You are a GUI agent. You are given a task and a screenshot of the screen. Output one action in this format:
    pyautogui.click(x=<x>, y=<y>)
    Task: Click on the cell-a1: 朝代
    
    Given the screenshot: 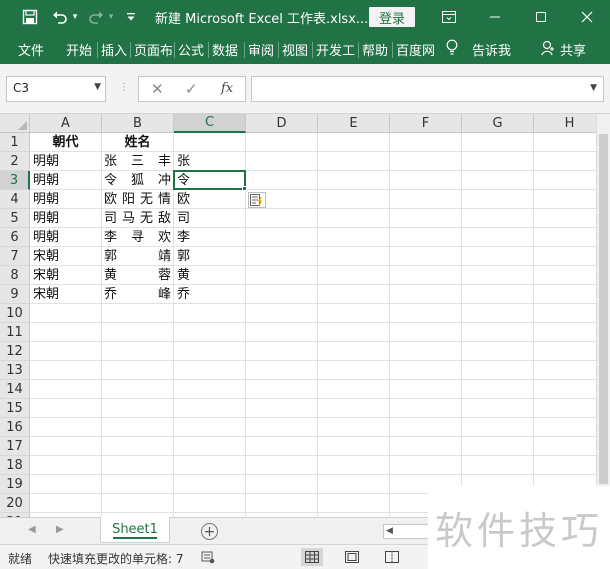 What is the action you would take?
    pyautogui.click(x=65, y=142)
    